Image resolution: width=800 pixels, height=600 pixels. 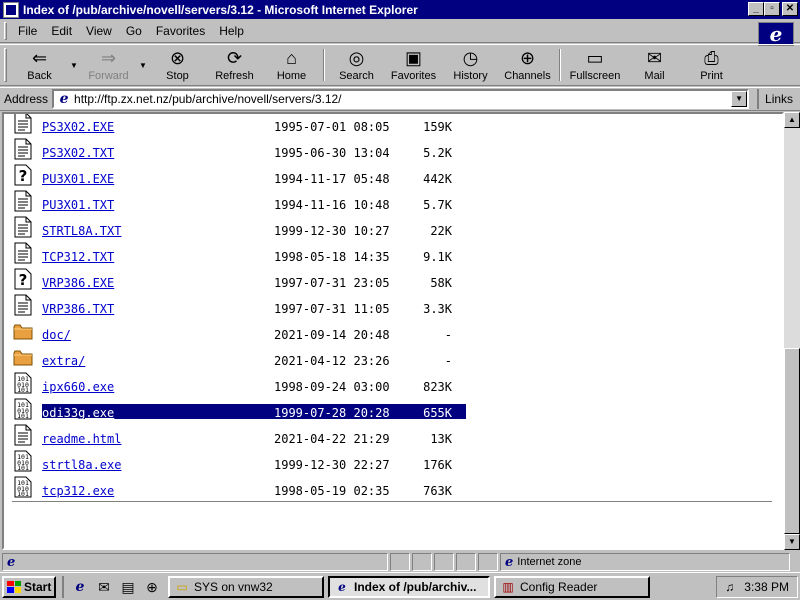 What do you see at coordinates (332, 335) in the screenshot?
I see `file-date: 2021-09-14 20:48` at bounding box center [332, 335].